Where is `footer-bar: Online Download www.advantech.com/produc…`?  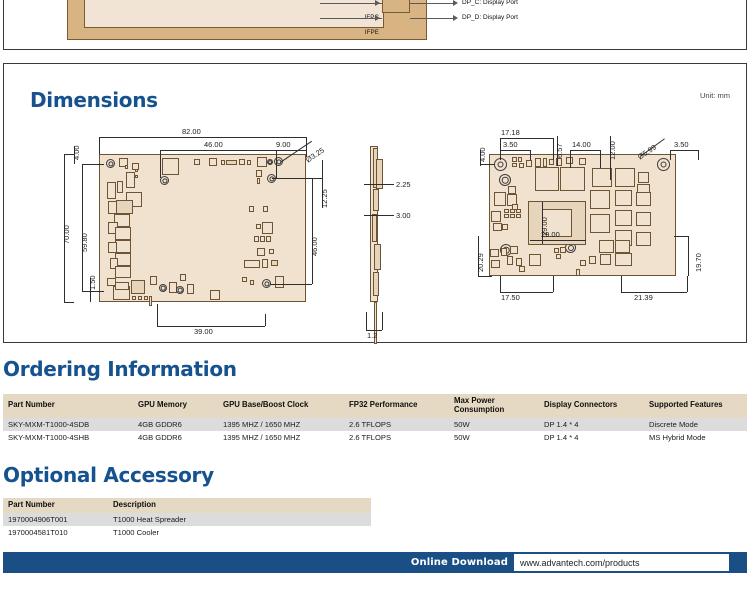
footer-bar: Online Download www.advantech.com/produc… is located at coordinates (375, 562).